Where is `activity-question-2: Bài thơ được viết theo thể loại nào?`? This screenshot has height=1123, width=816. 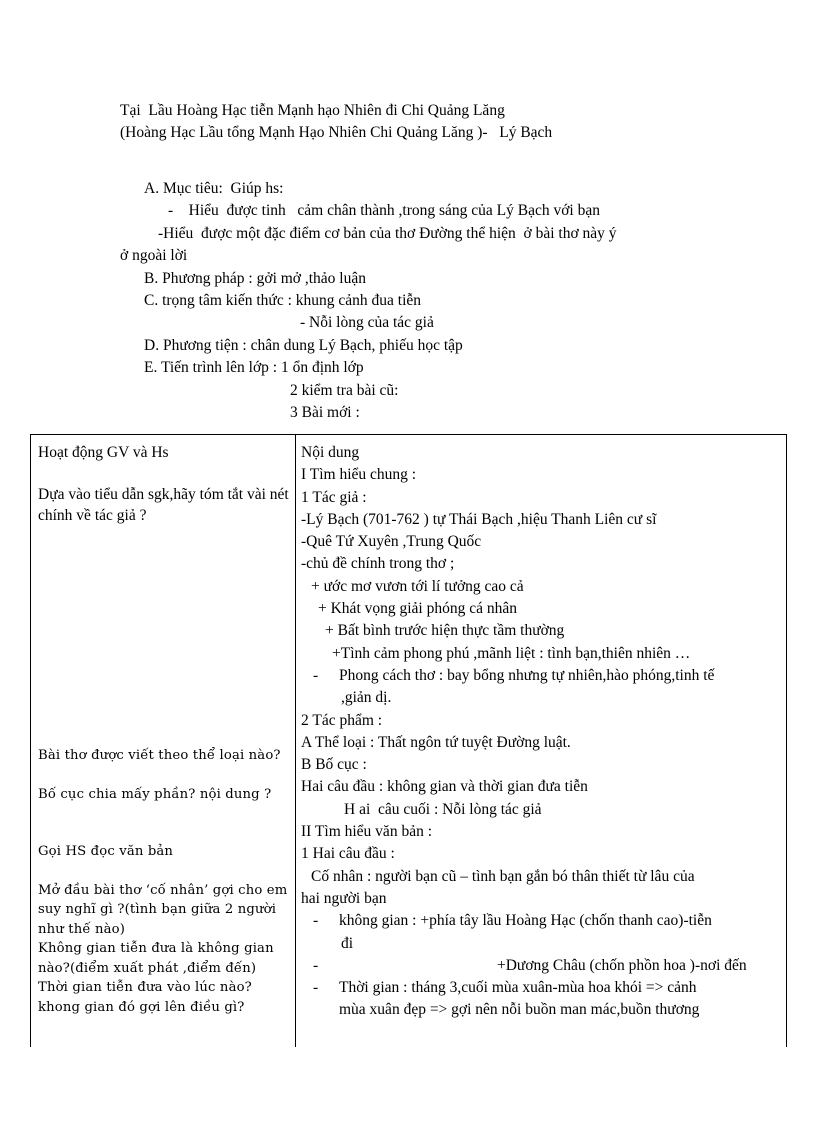
activity-question-2: Bài thơ được viết theo thể loại nào? is located at coordinates (159, 755).